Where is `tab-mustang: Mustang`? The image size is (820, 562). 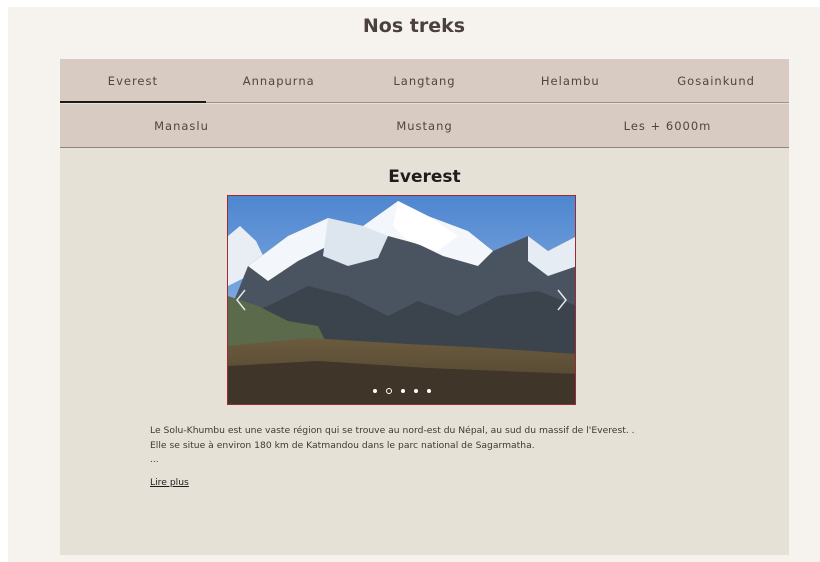 tab-mustang: Mustang is located at coordinates (424, 125).